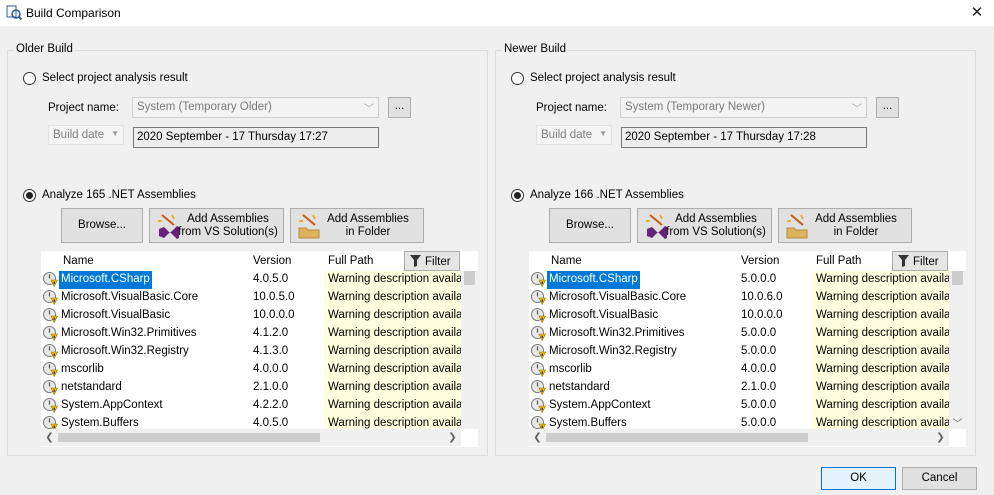  What do you see at coordinates (274, 315) in the screenshot?
I see `assembly-version: 10.0.0.0` at bounding box center [274, 315].